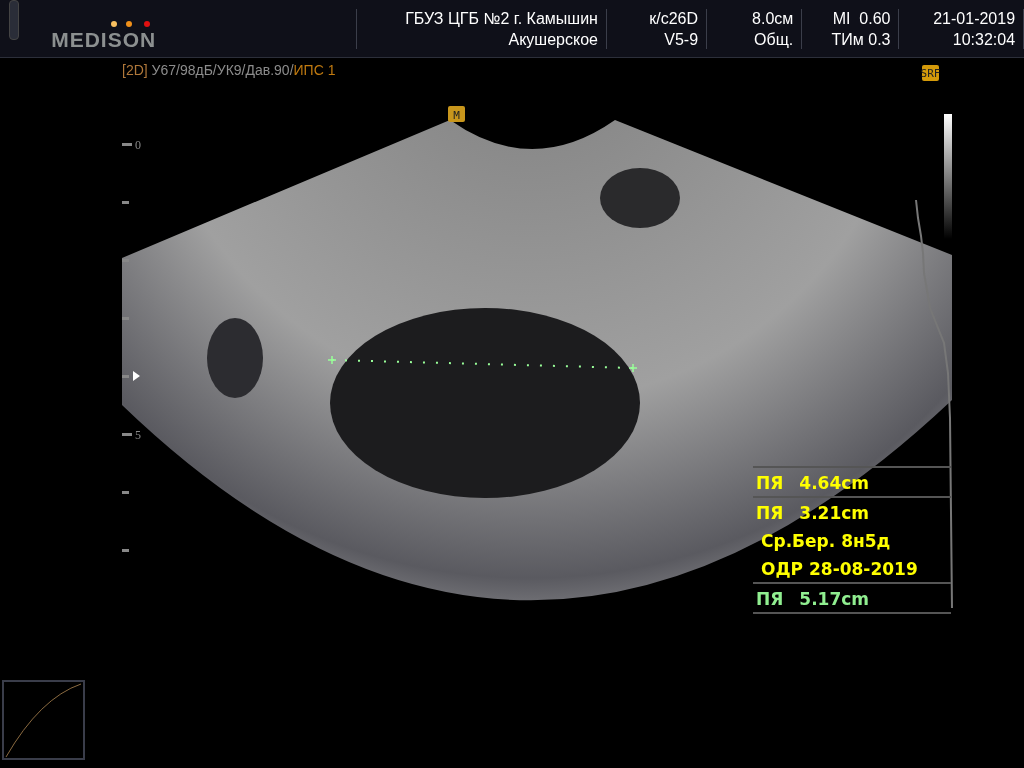  Describe the element at coordinates (834, 513) in the screenshot. I see `measurement-value: 3.21cm` at that location.